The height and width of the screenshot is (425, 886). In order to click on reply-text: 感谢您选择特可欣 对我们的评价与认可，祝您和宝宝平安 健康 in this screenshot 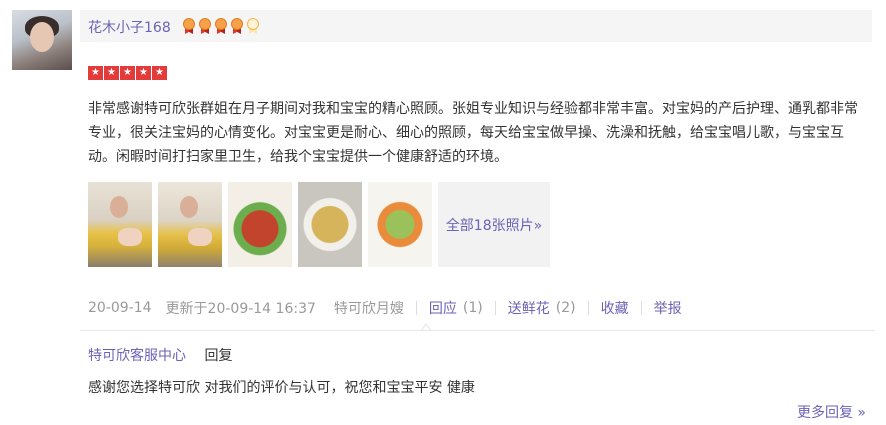, I will do `click(281, 388)`.